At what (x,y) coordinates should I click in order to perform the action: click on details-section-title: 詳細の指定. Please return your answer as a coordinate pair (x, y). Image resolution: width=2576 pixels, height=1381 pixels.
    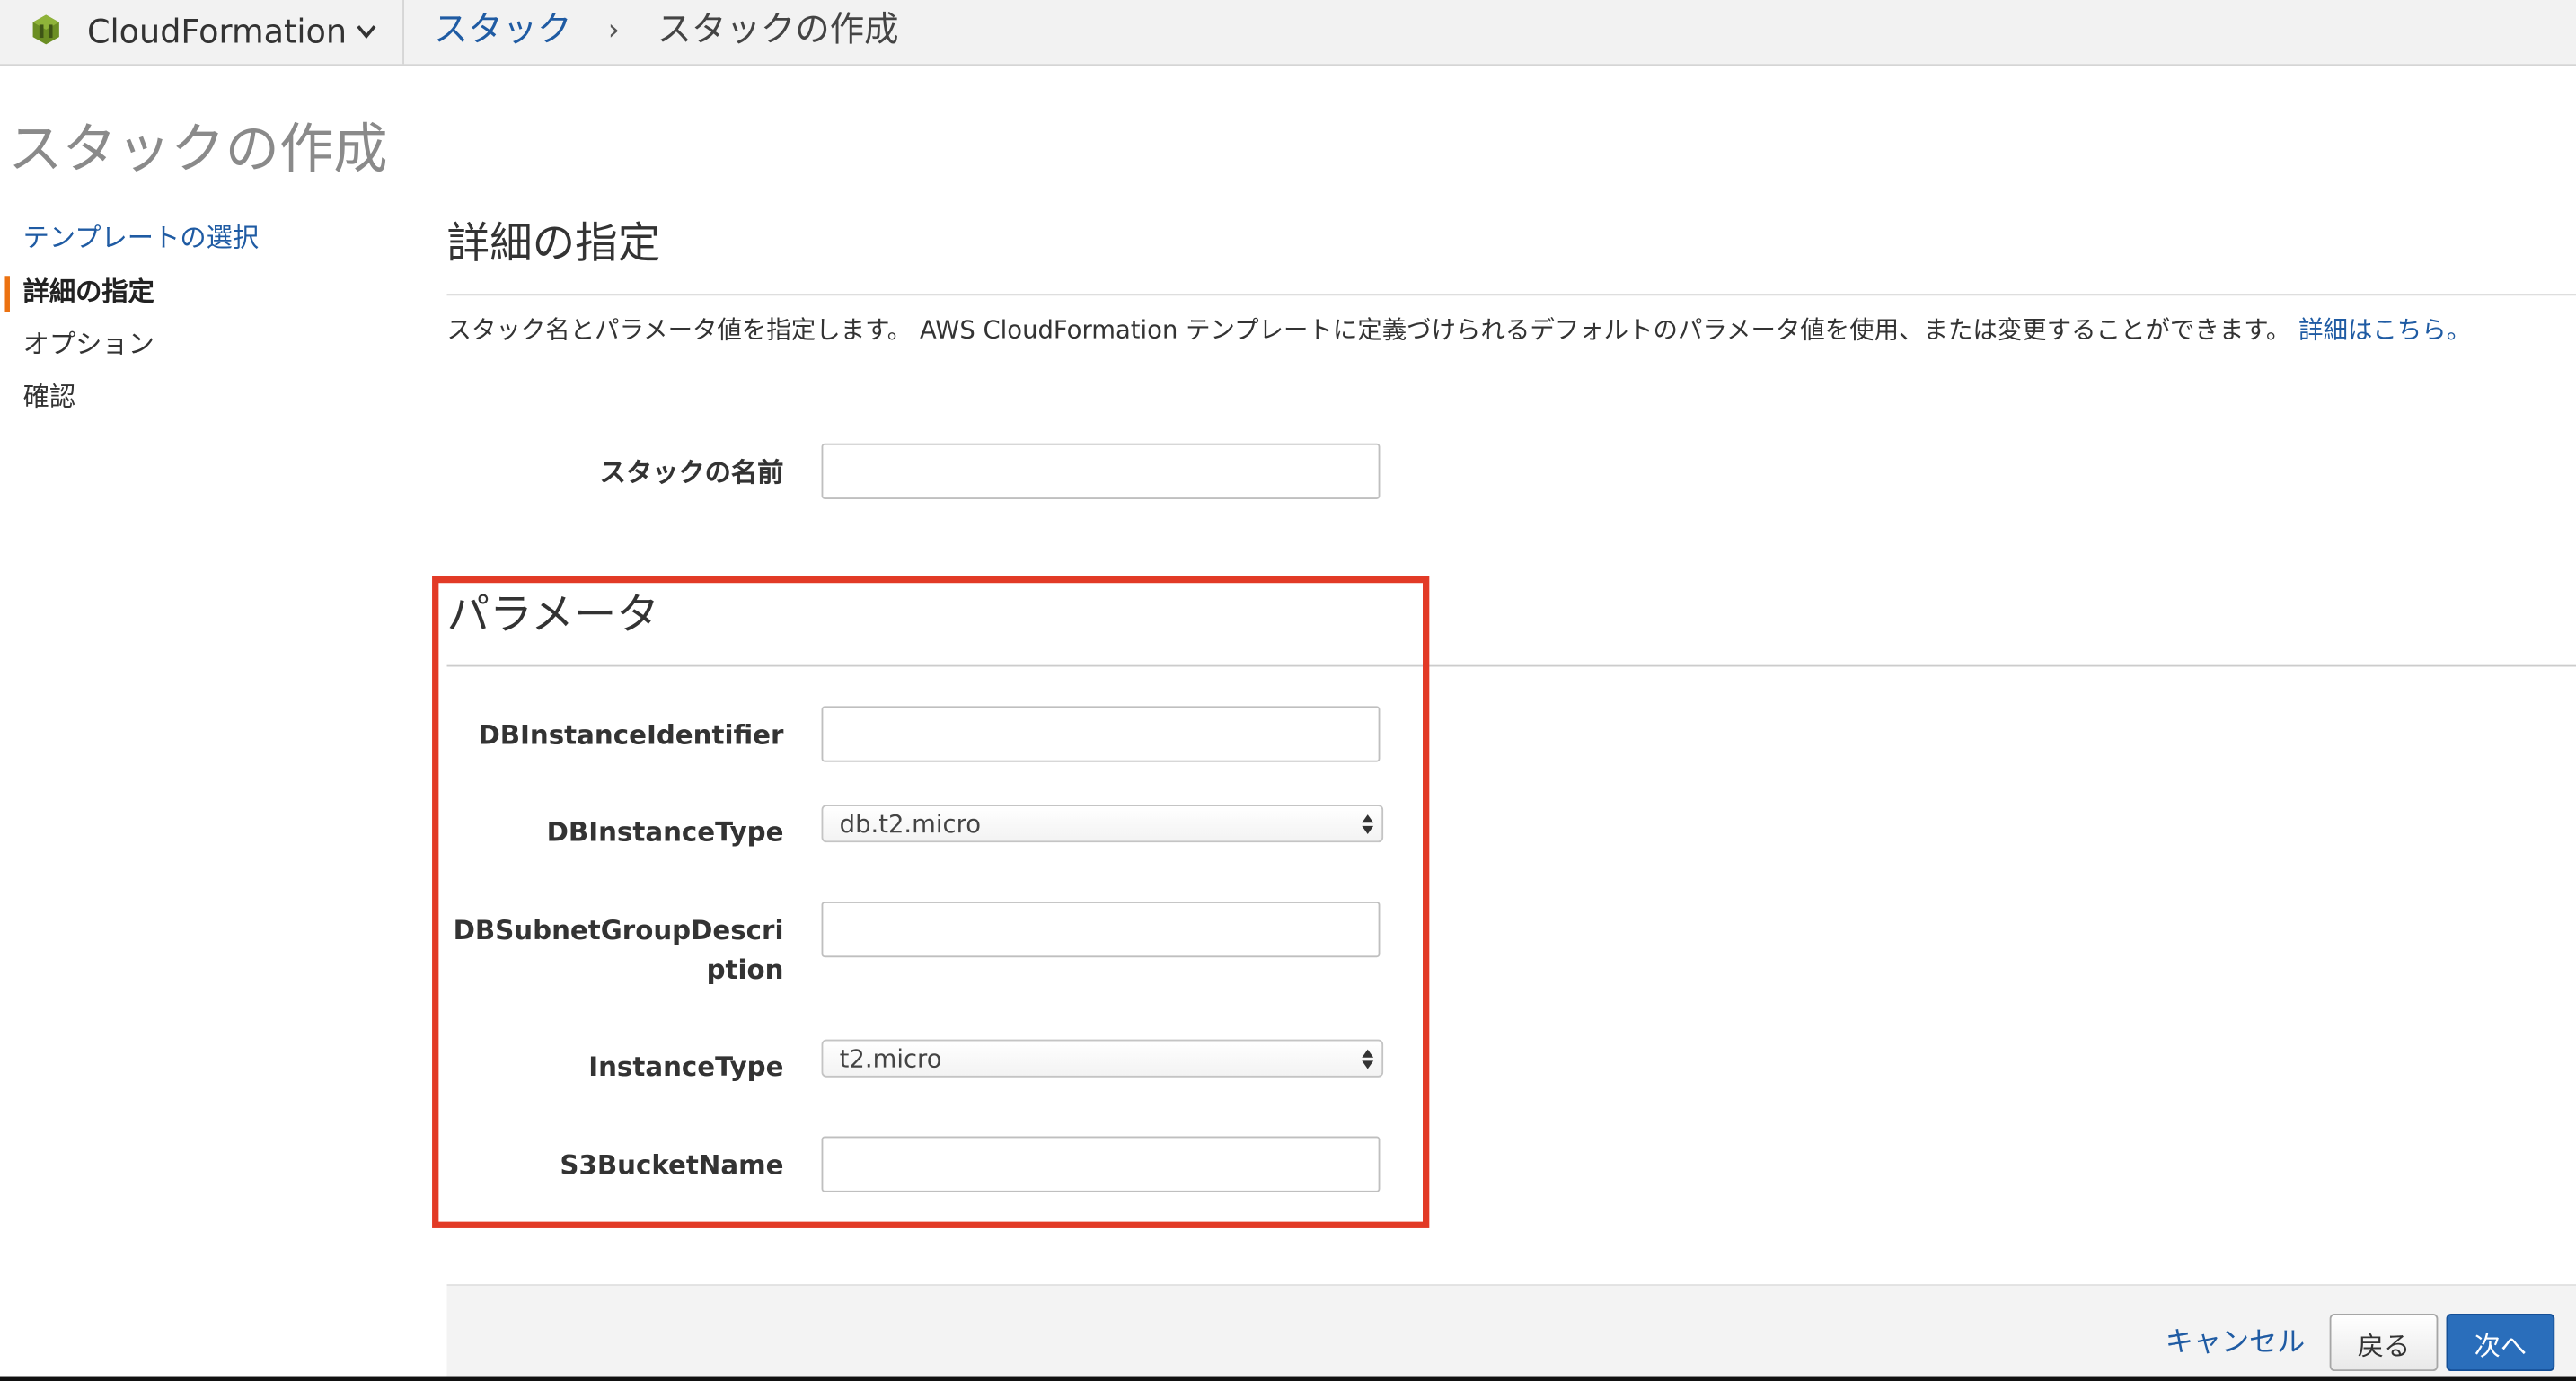
    Looking at the image, I should click on (553, 244).